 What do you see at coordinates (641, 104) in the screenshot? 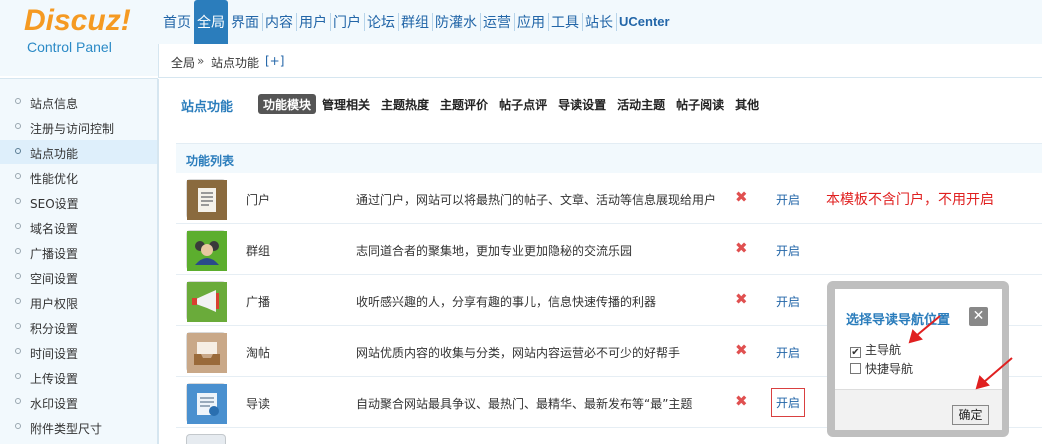
I see `tab-activity-topics: 活动主题` at bounding box center [641, 104].